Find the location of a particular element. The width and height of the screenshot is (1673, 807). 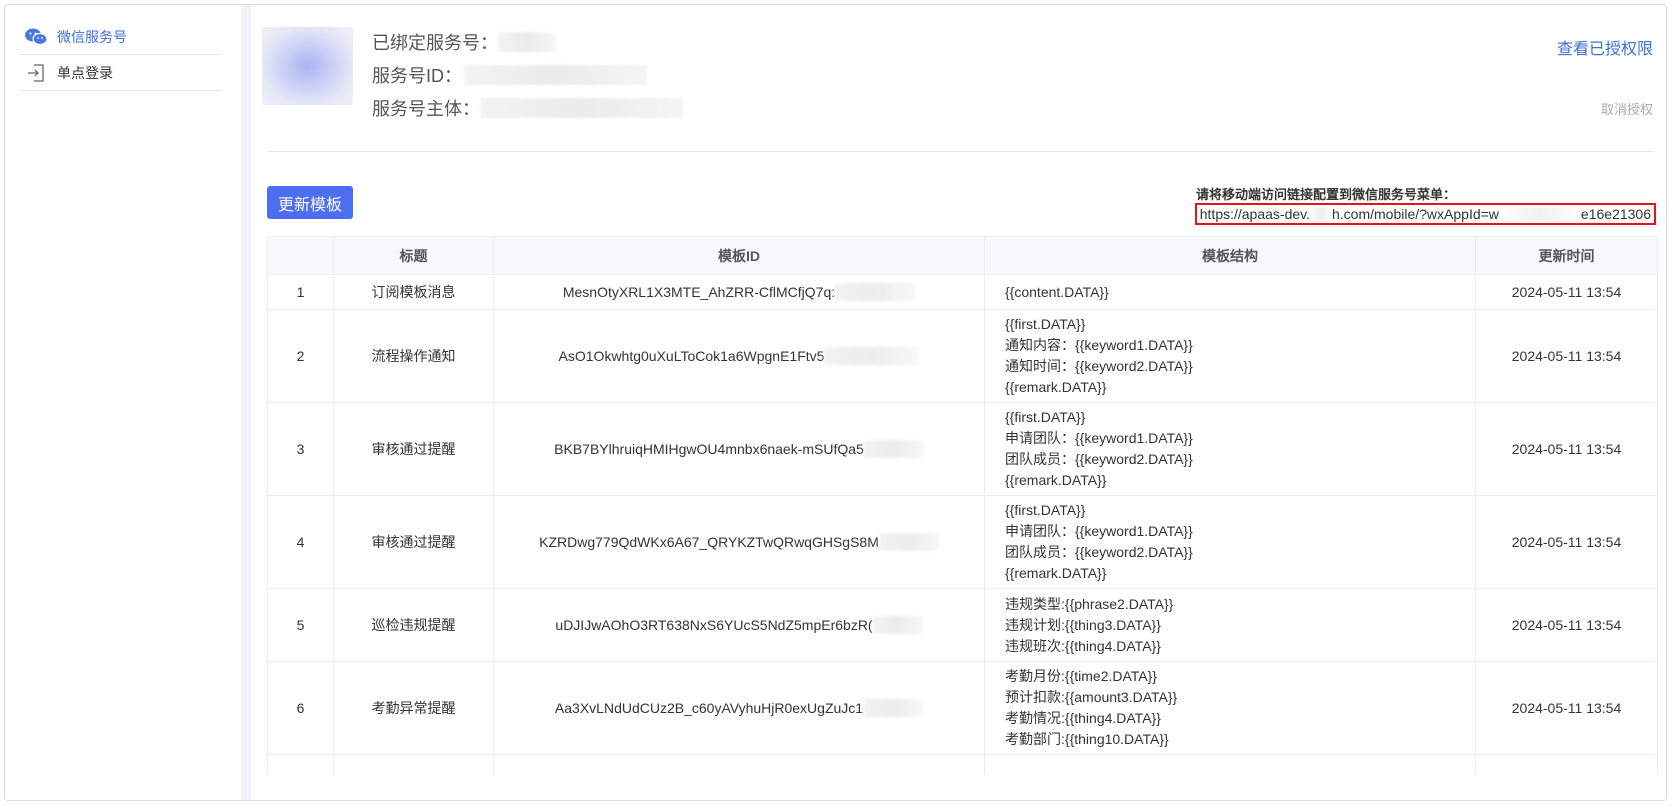

structure-line: {{content.DATA}} is located at coordinates (1057, 291).